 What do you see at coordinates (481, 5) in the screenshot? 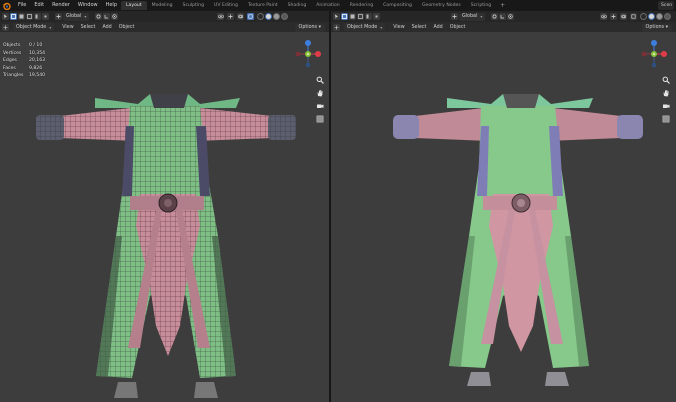
I see `tab-scripting: Scripting` at bounding box center [481, 5].